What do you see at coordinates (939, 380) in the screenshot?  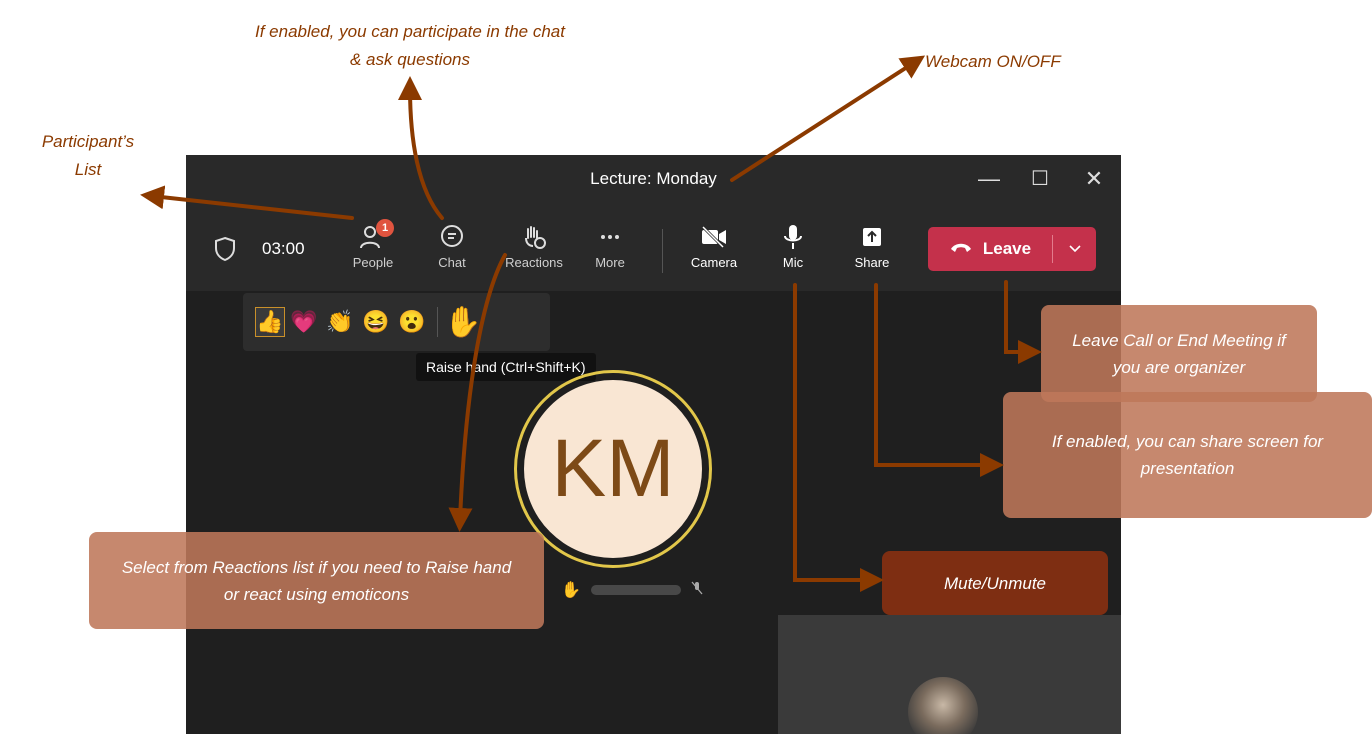 I see `arrow-share` at bounding box center [939, 380].